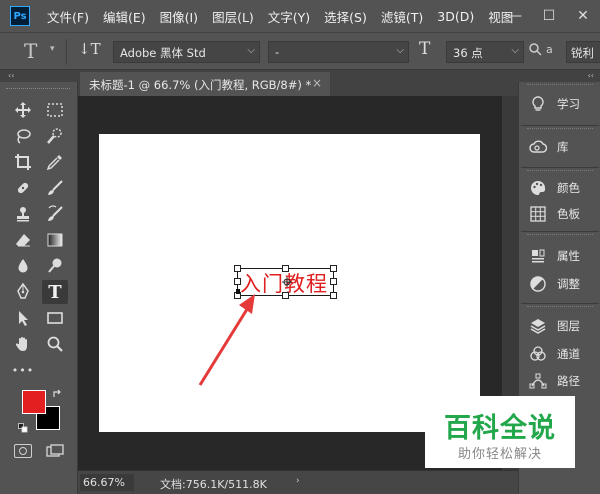 The width and height of the screenshot is (600, 494). What do you see at coordinates (233, 16) in the screenshot?
I see `menu-layer: 图层(L)` at bounding box center [233, 16].